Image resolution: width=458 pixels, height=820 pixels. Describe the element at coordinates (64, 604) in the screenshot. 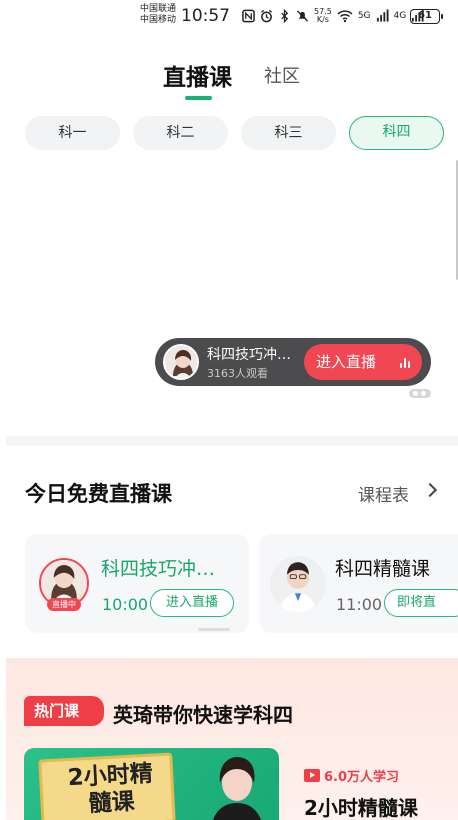

I see `live-status-badge: 直播中` at that location.